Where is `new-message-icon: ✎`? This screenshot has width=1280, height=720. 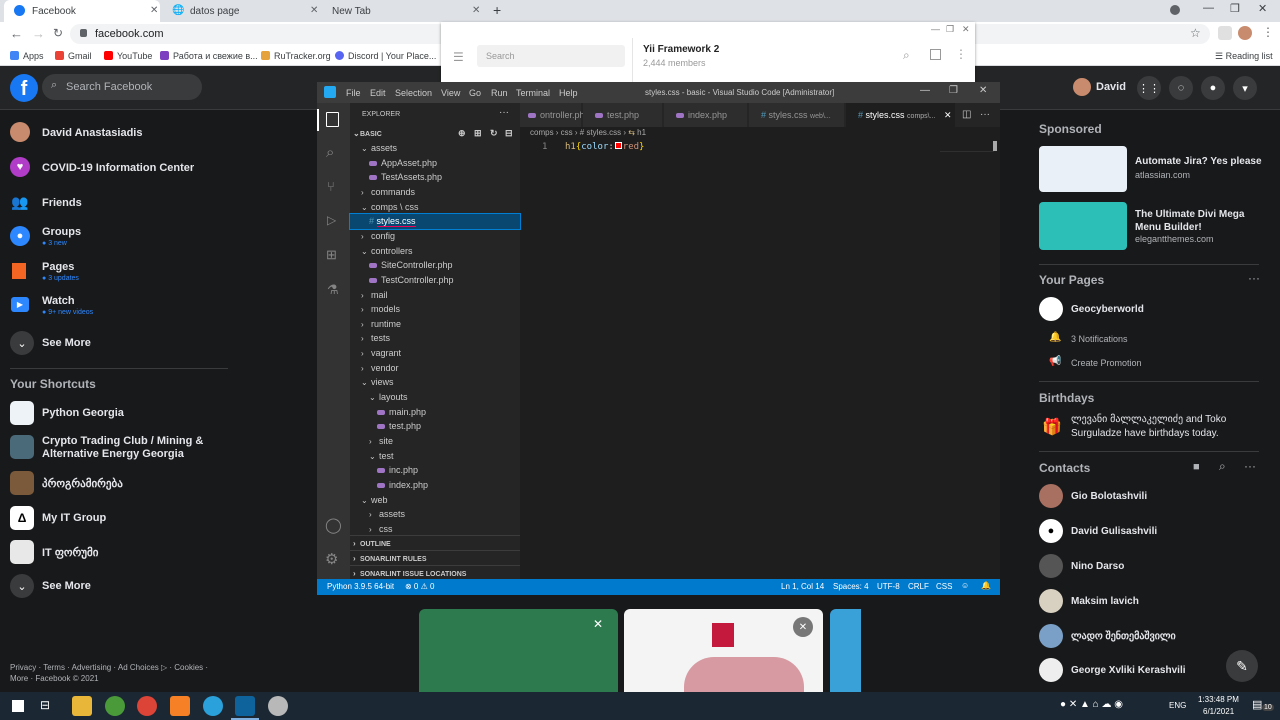
new-message-icon: ✎ is located at coordinates (1242, 666).